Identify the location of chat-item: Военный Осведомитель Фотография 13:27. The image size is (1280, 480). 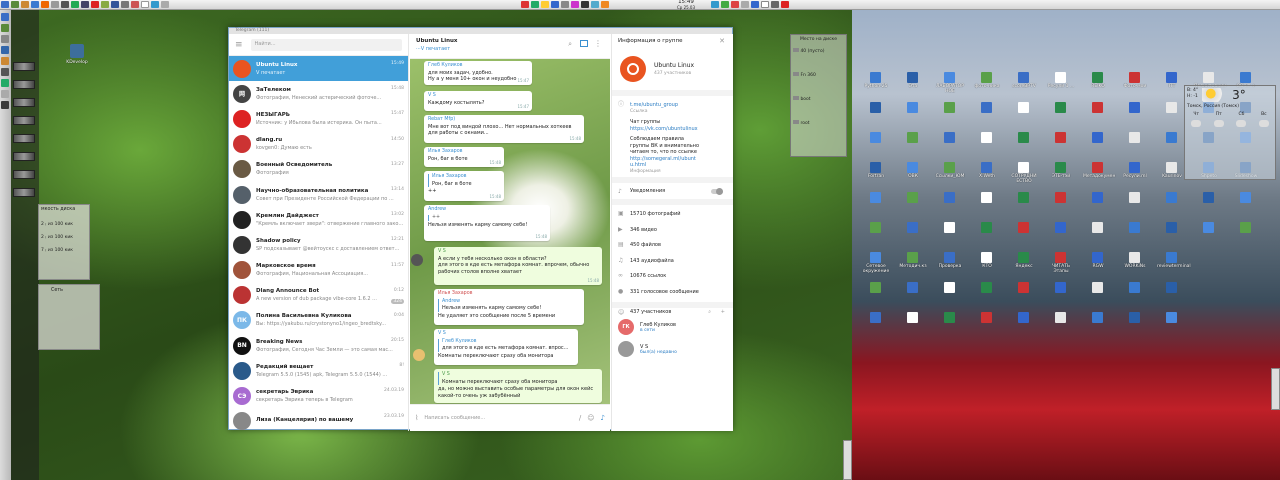
(318, 169).